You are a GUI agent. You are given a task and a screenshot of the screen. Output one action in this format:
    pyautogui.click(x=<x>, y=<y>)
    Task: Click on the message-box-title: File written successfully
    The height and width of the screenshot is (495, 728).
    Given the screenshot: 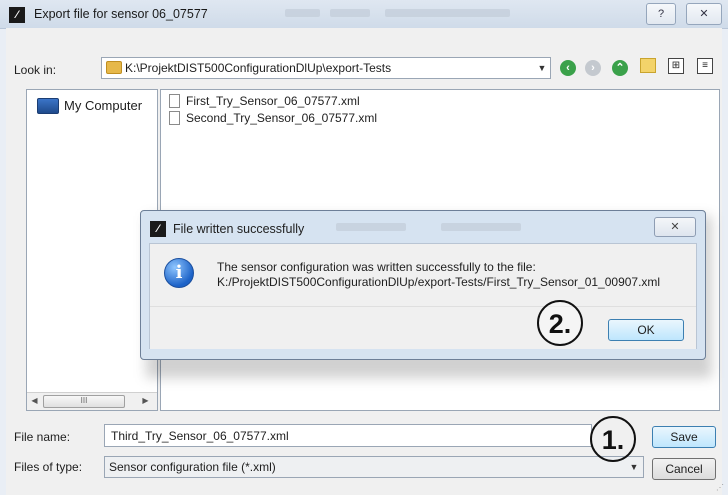 What is the action you would take?
    pyautogui.click(x=239, y=229)
    